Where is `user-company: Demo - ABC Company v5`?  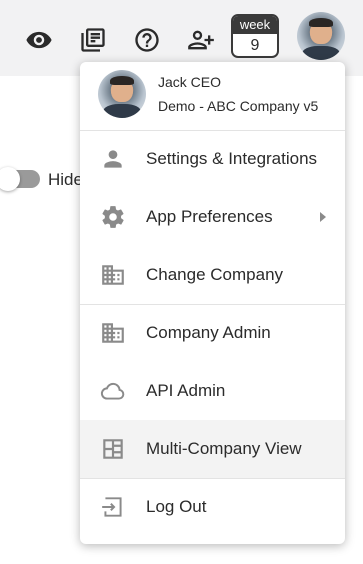
user-company: Demo - ABC Company v5 is located at coordinates (238, 106).